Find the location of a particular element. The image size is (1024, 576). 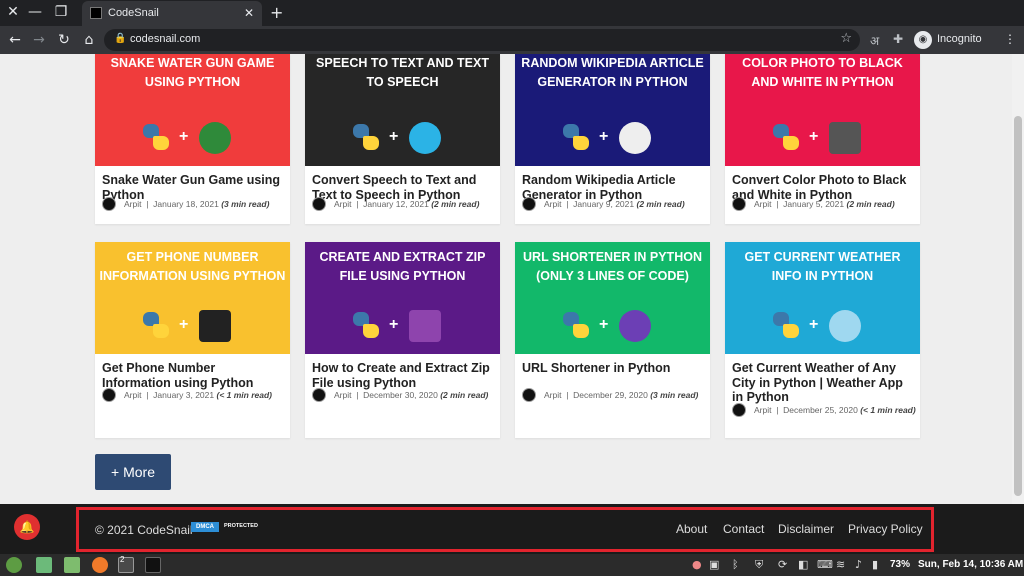

speech-icon is located at coordinates (425, 138).